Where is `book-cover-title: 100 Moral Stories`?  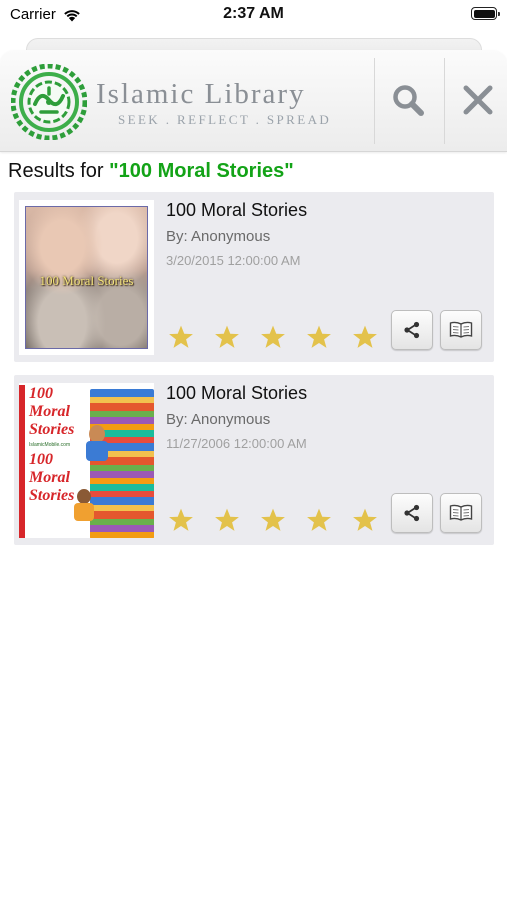
book-cover-title: 100 Moral Stories is located at coordinates (86, 280).